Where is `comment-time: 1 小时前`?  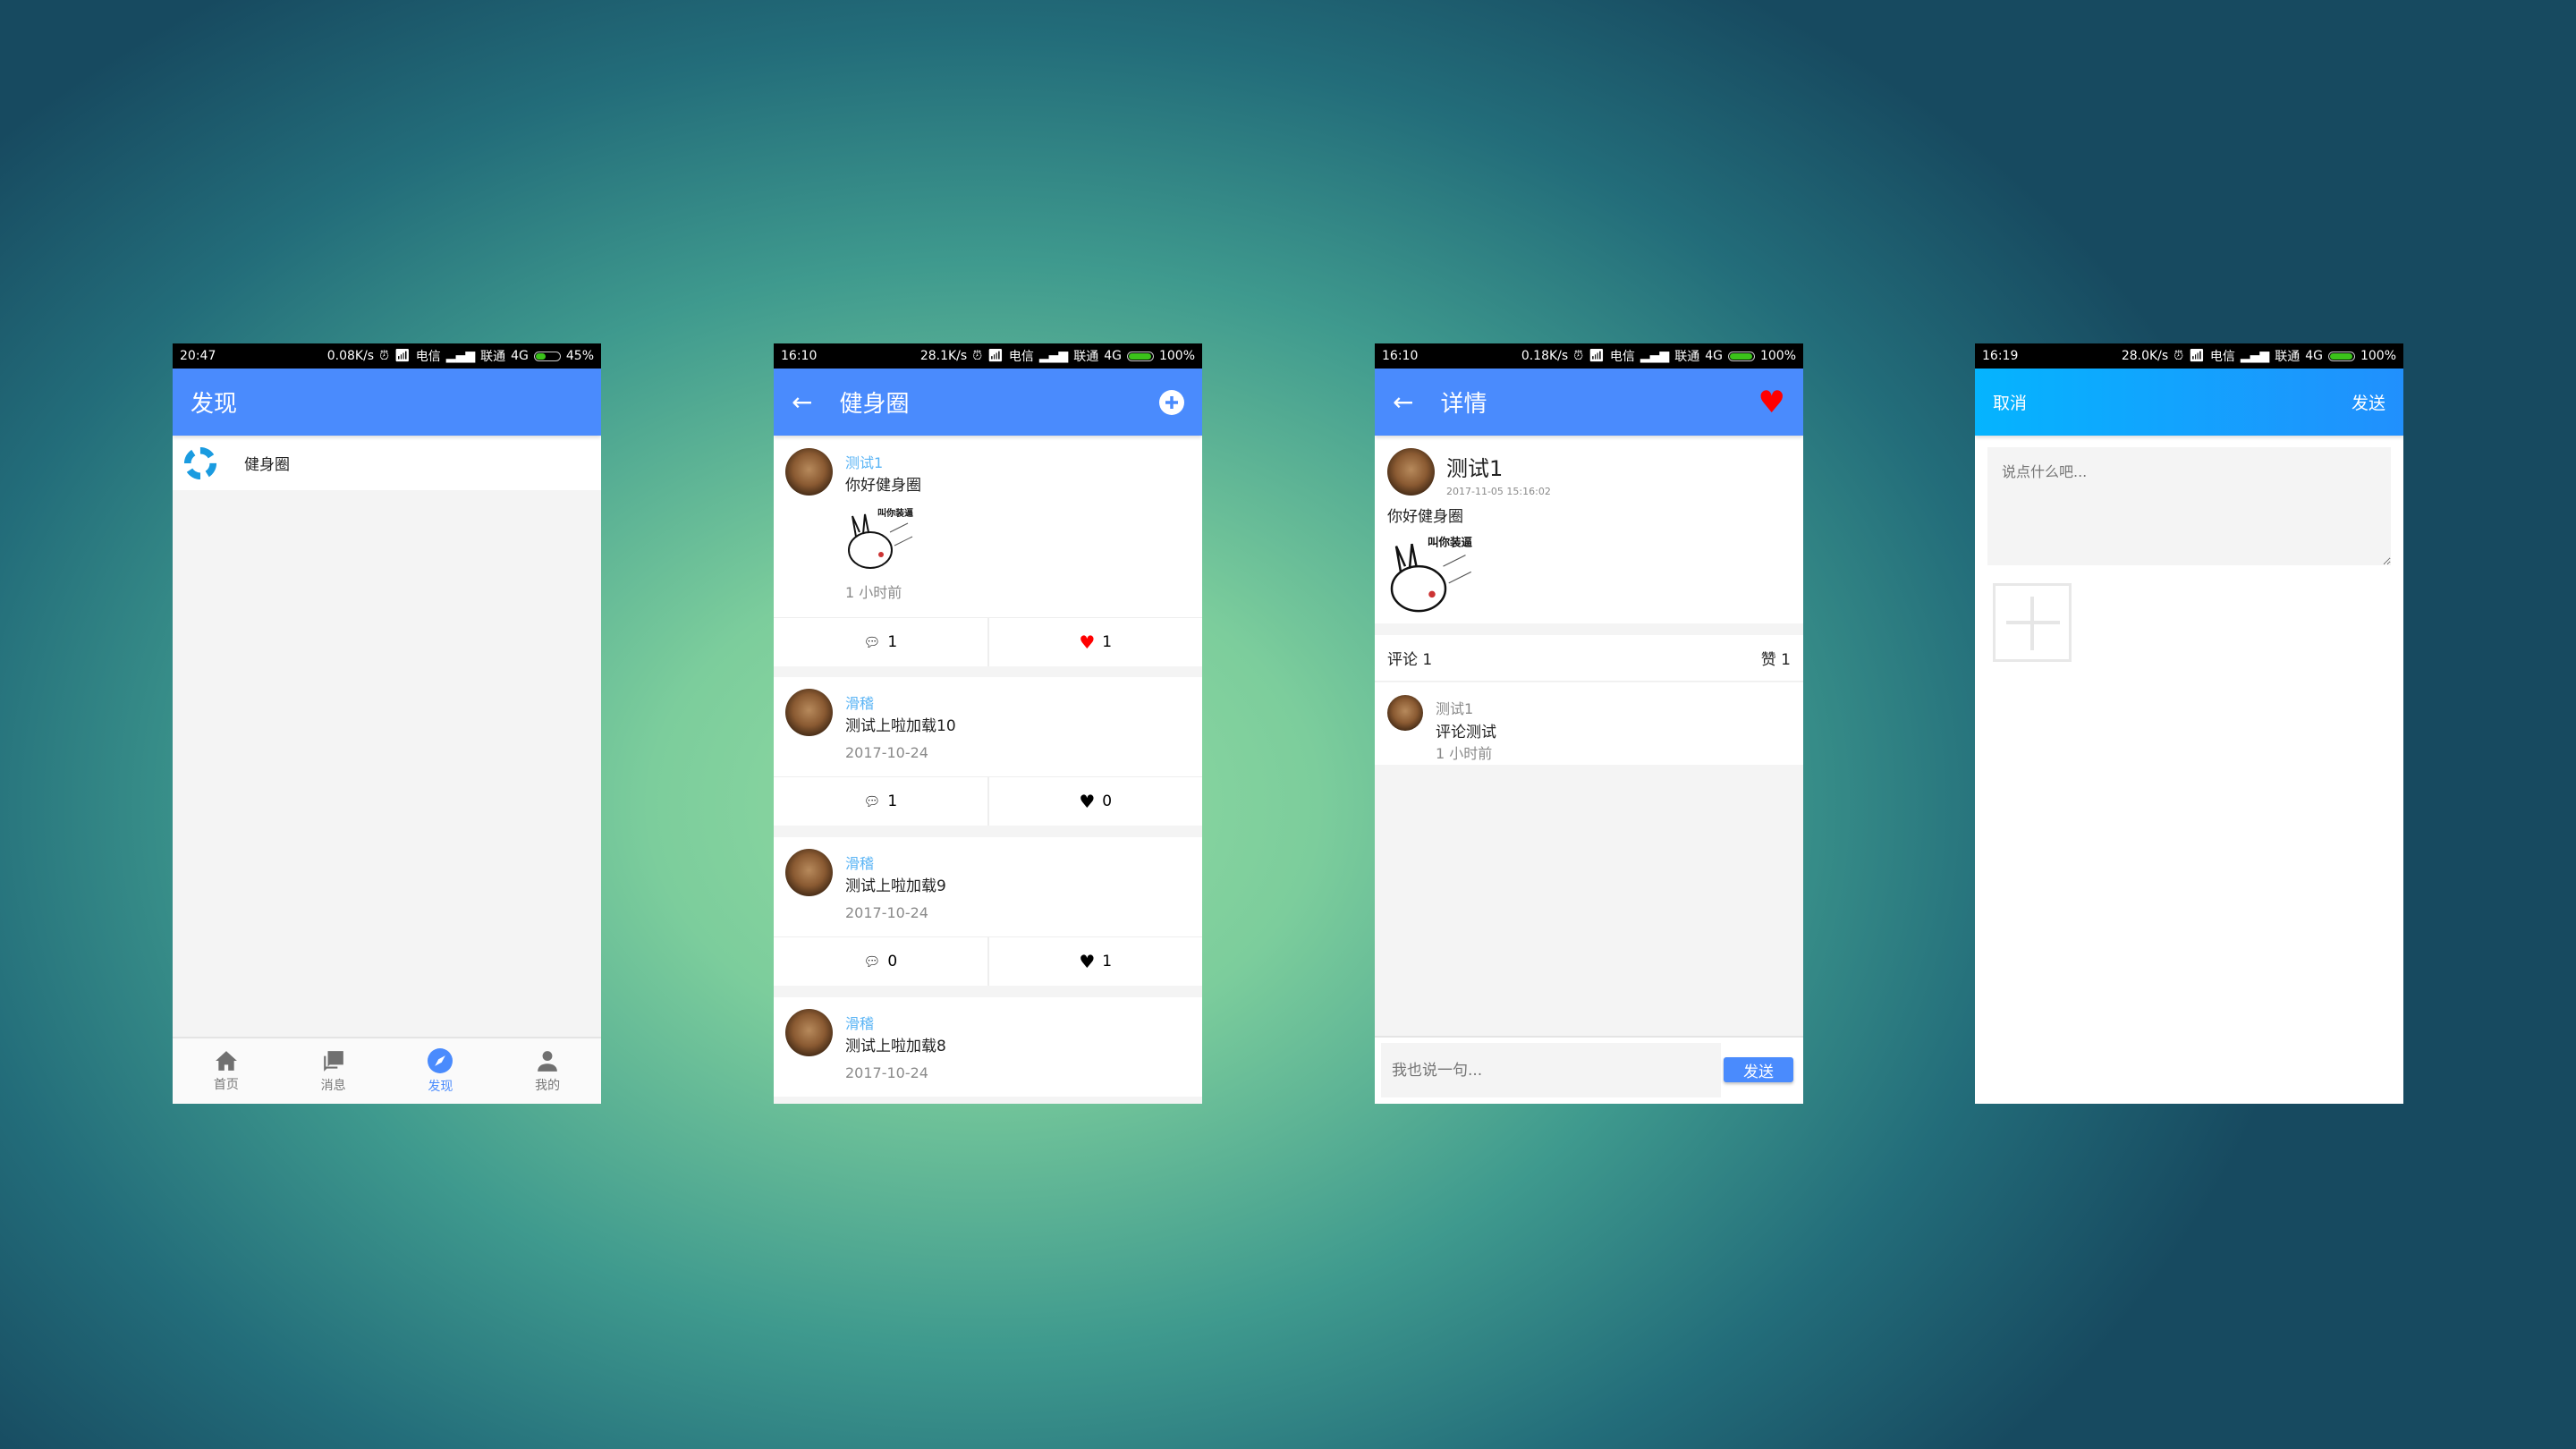 comment-time: 1 小时前 is located at coordinates (1464, 753).